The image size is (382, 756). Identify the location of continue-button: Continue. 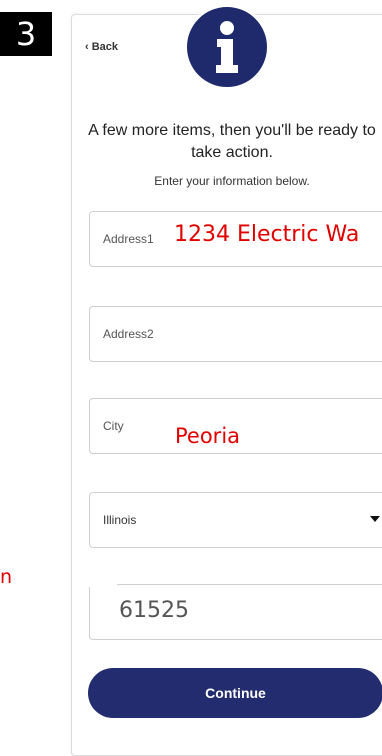
(235, 693).